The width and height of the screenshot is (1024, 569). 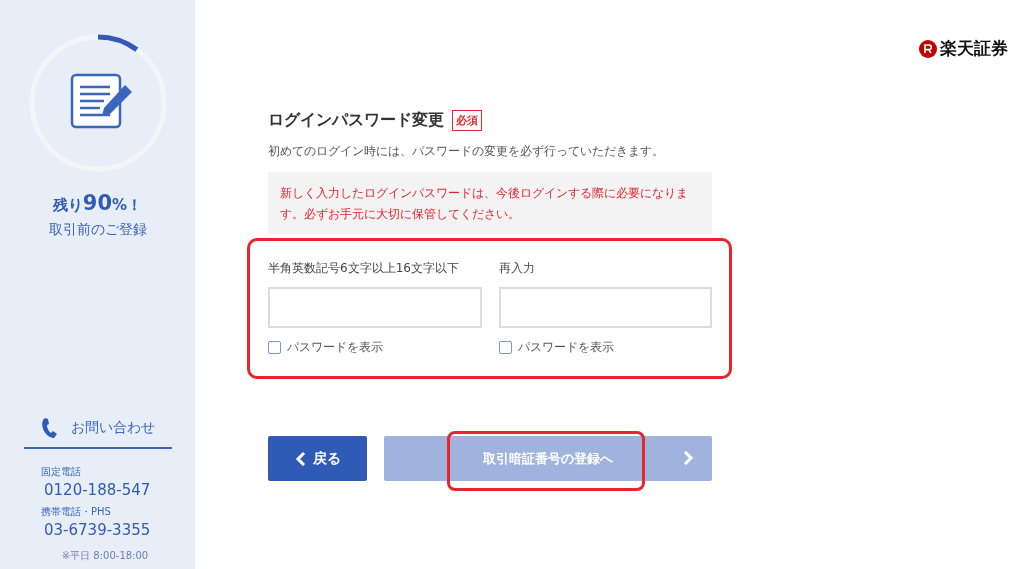 What do you see at coordinates (76, 512) in the screenshot?
I see `phone-label: 携帯電話・PHS` at bounding box center [76, 512].